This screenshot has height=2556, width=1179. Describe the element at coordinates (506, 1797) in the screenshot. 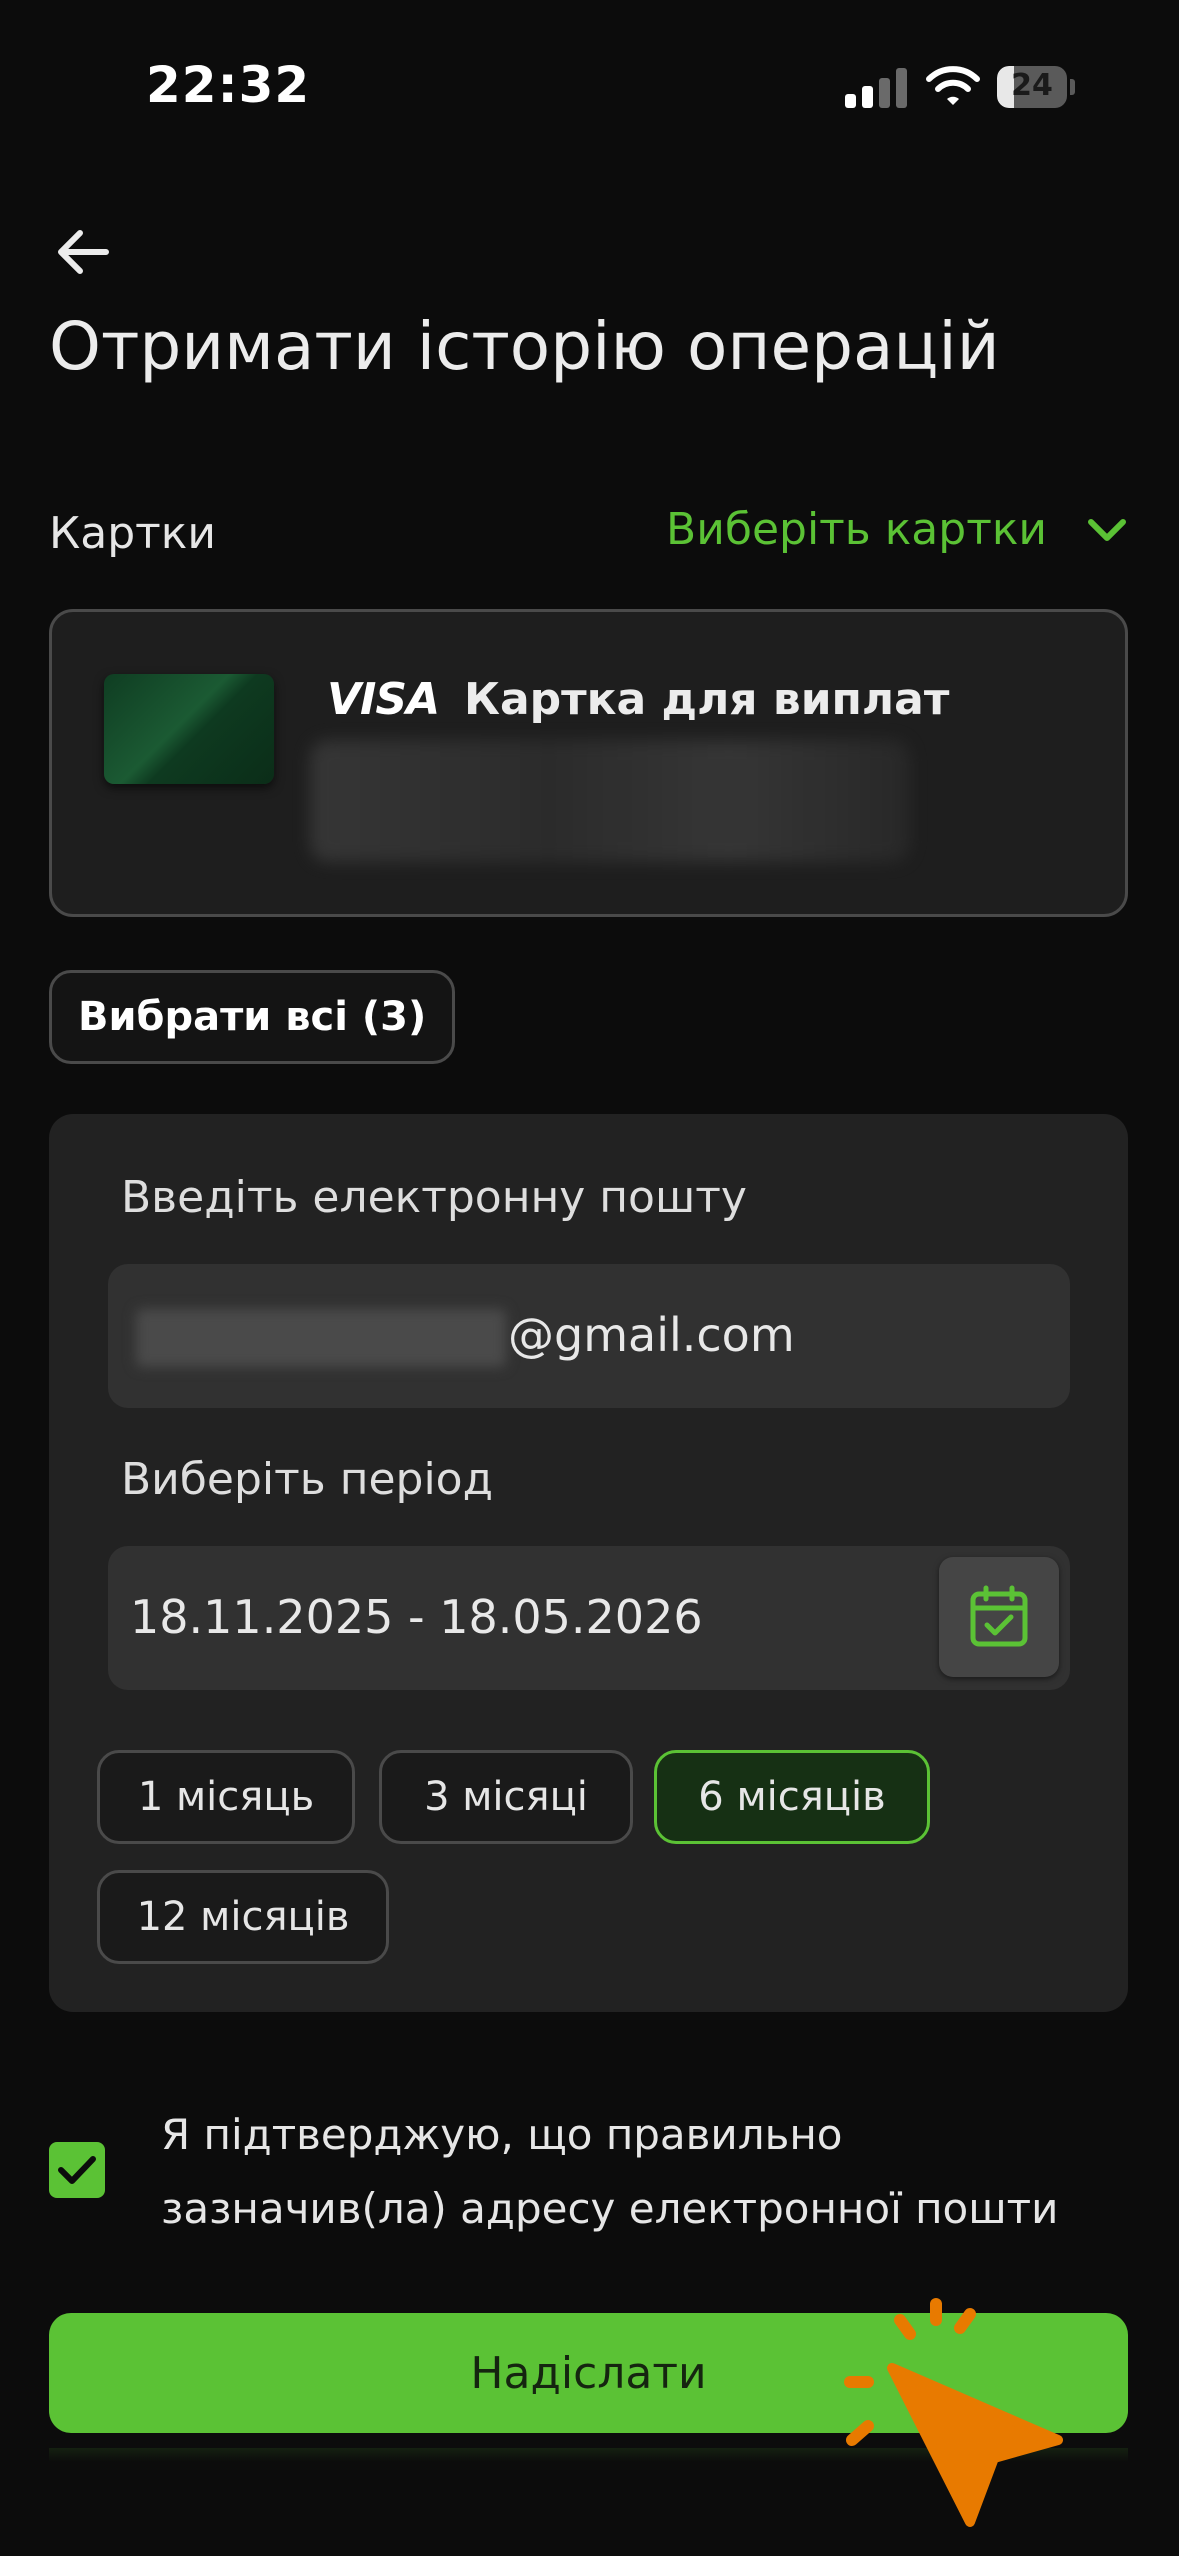

I see `period-option-3-months: 3 місяці` at that location.